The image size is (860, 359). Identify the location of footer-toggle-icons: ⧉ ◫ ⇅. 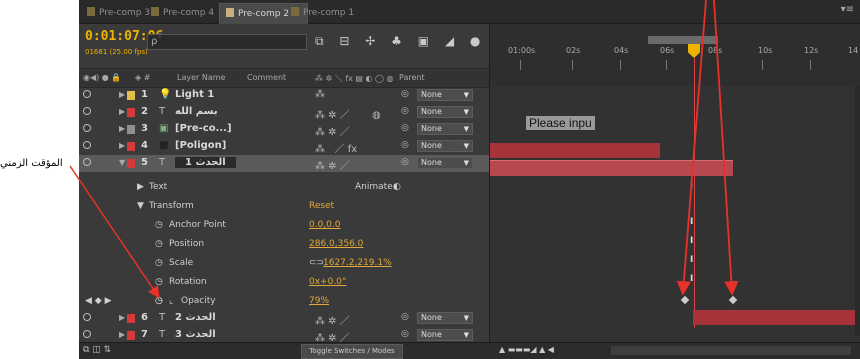
(97, 350).